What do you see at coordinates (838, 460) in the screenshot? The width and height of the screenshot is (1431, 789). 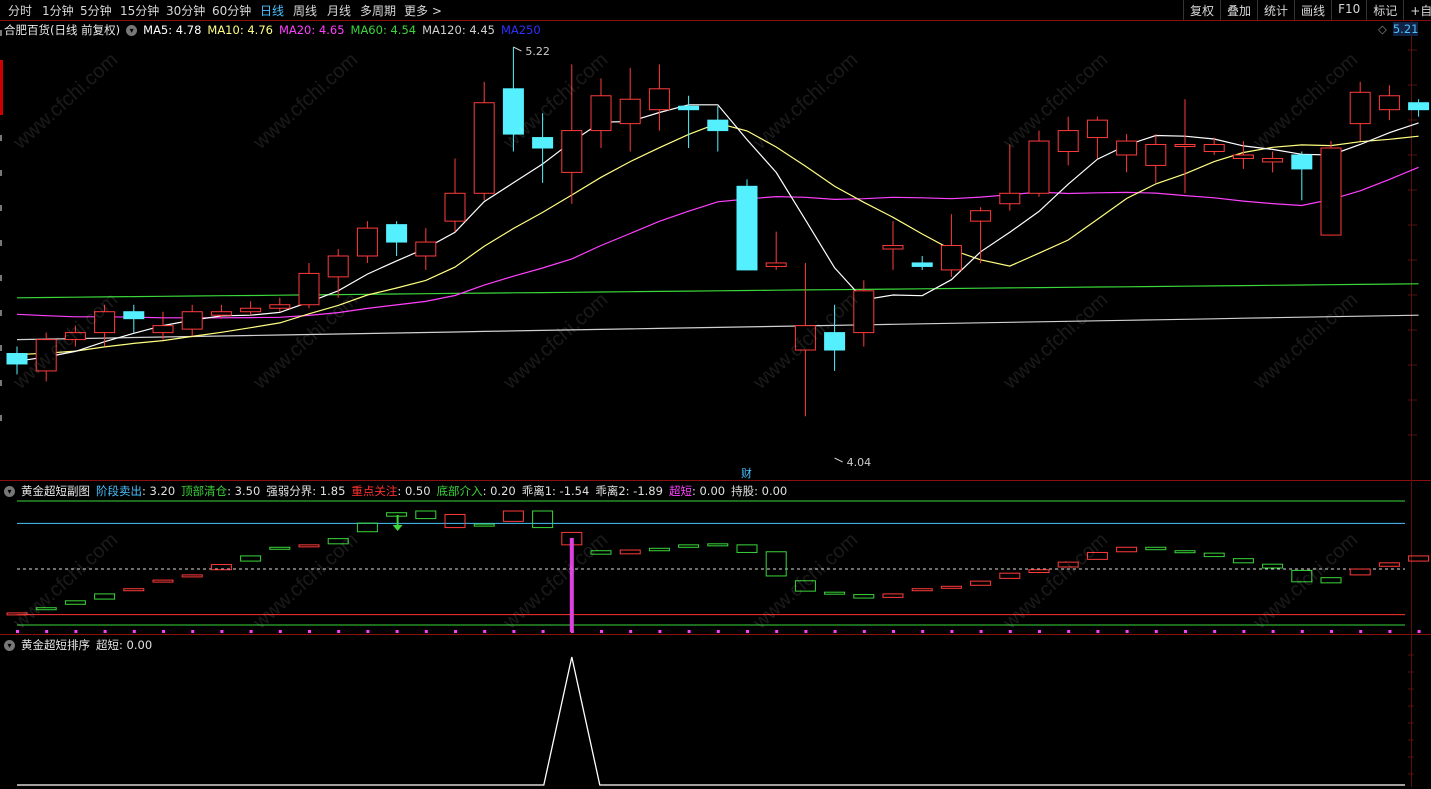 I see `low-pointer` at bounding box center [838, 460].